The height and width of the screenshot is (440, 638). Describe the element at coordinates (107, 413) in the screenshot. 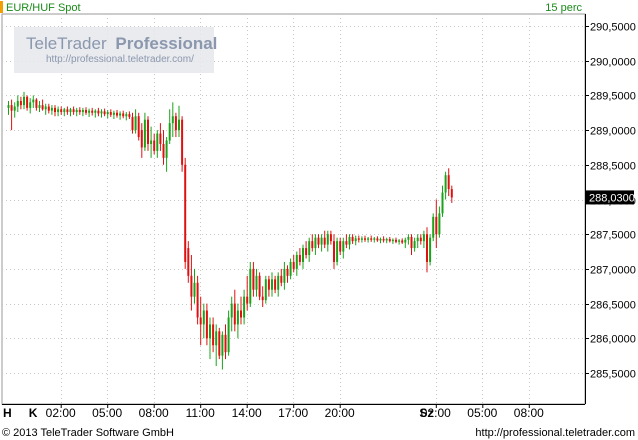

I see `x-tick-label: 05:00` at that location.